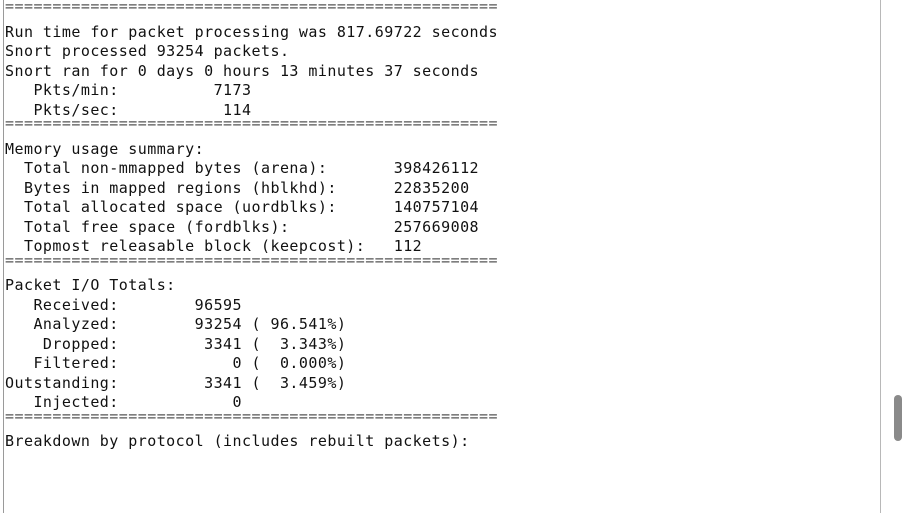  What do you see at coordinates (128, 90) in the screenshot?
I see `pkts-per-min-line: Pkts/min: 7173` at bounding box center [128, 90].